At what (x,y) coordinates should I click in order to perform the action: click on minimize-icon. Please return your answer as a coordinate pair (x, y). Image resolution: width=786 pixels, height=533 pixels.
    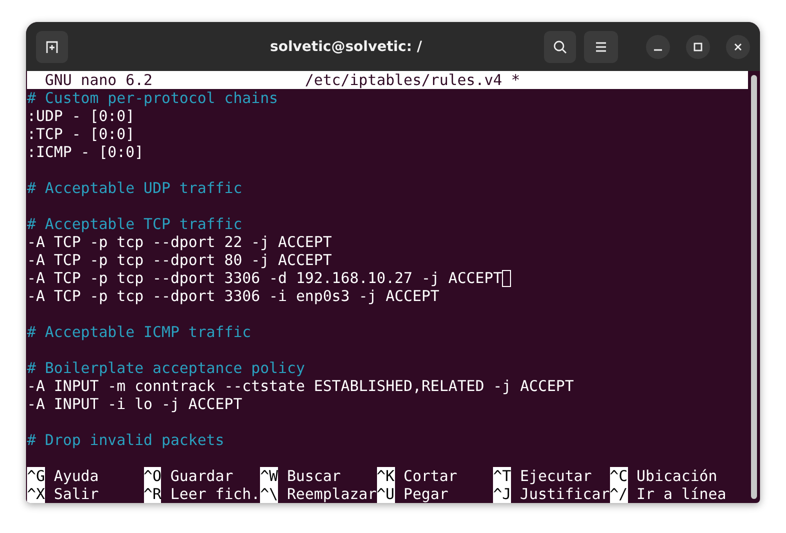
    Looking at the image, I should click on (658, 49).